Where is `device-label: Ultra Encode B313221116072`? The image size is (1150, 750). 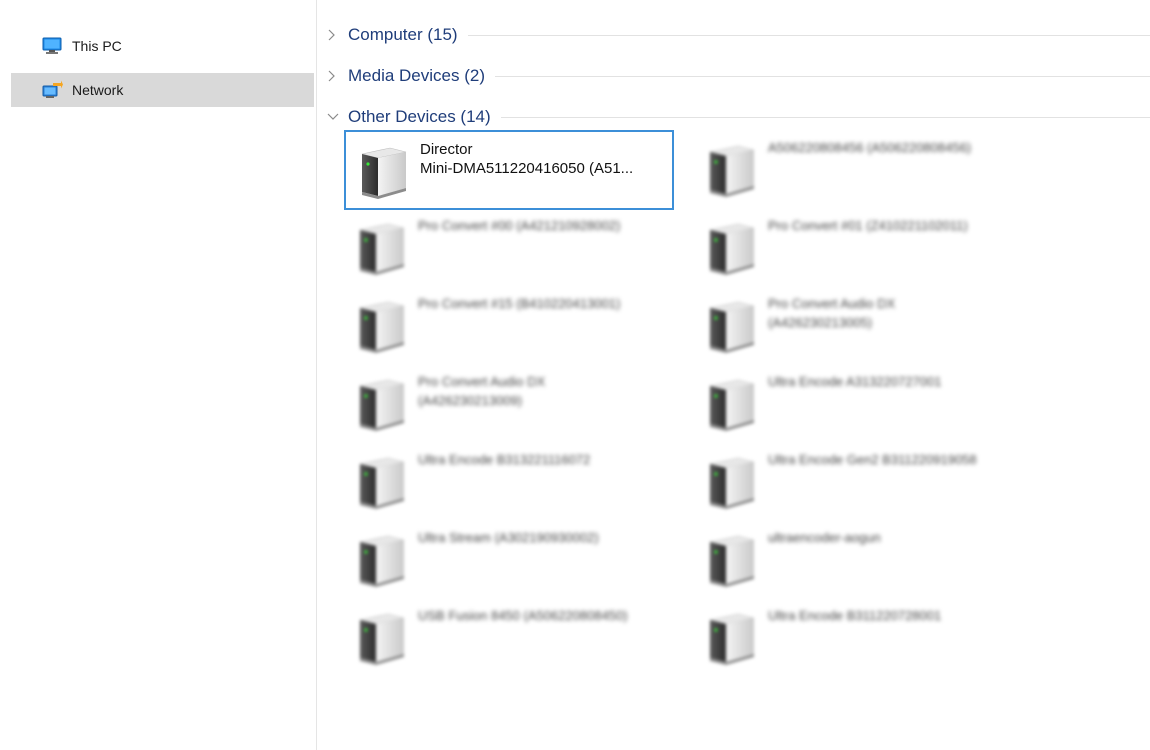
device-label: Ultra Encode B313221116072 is located at coordinates (543, 459).